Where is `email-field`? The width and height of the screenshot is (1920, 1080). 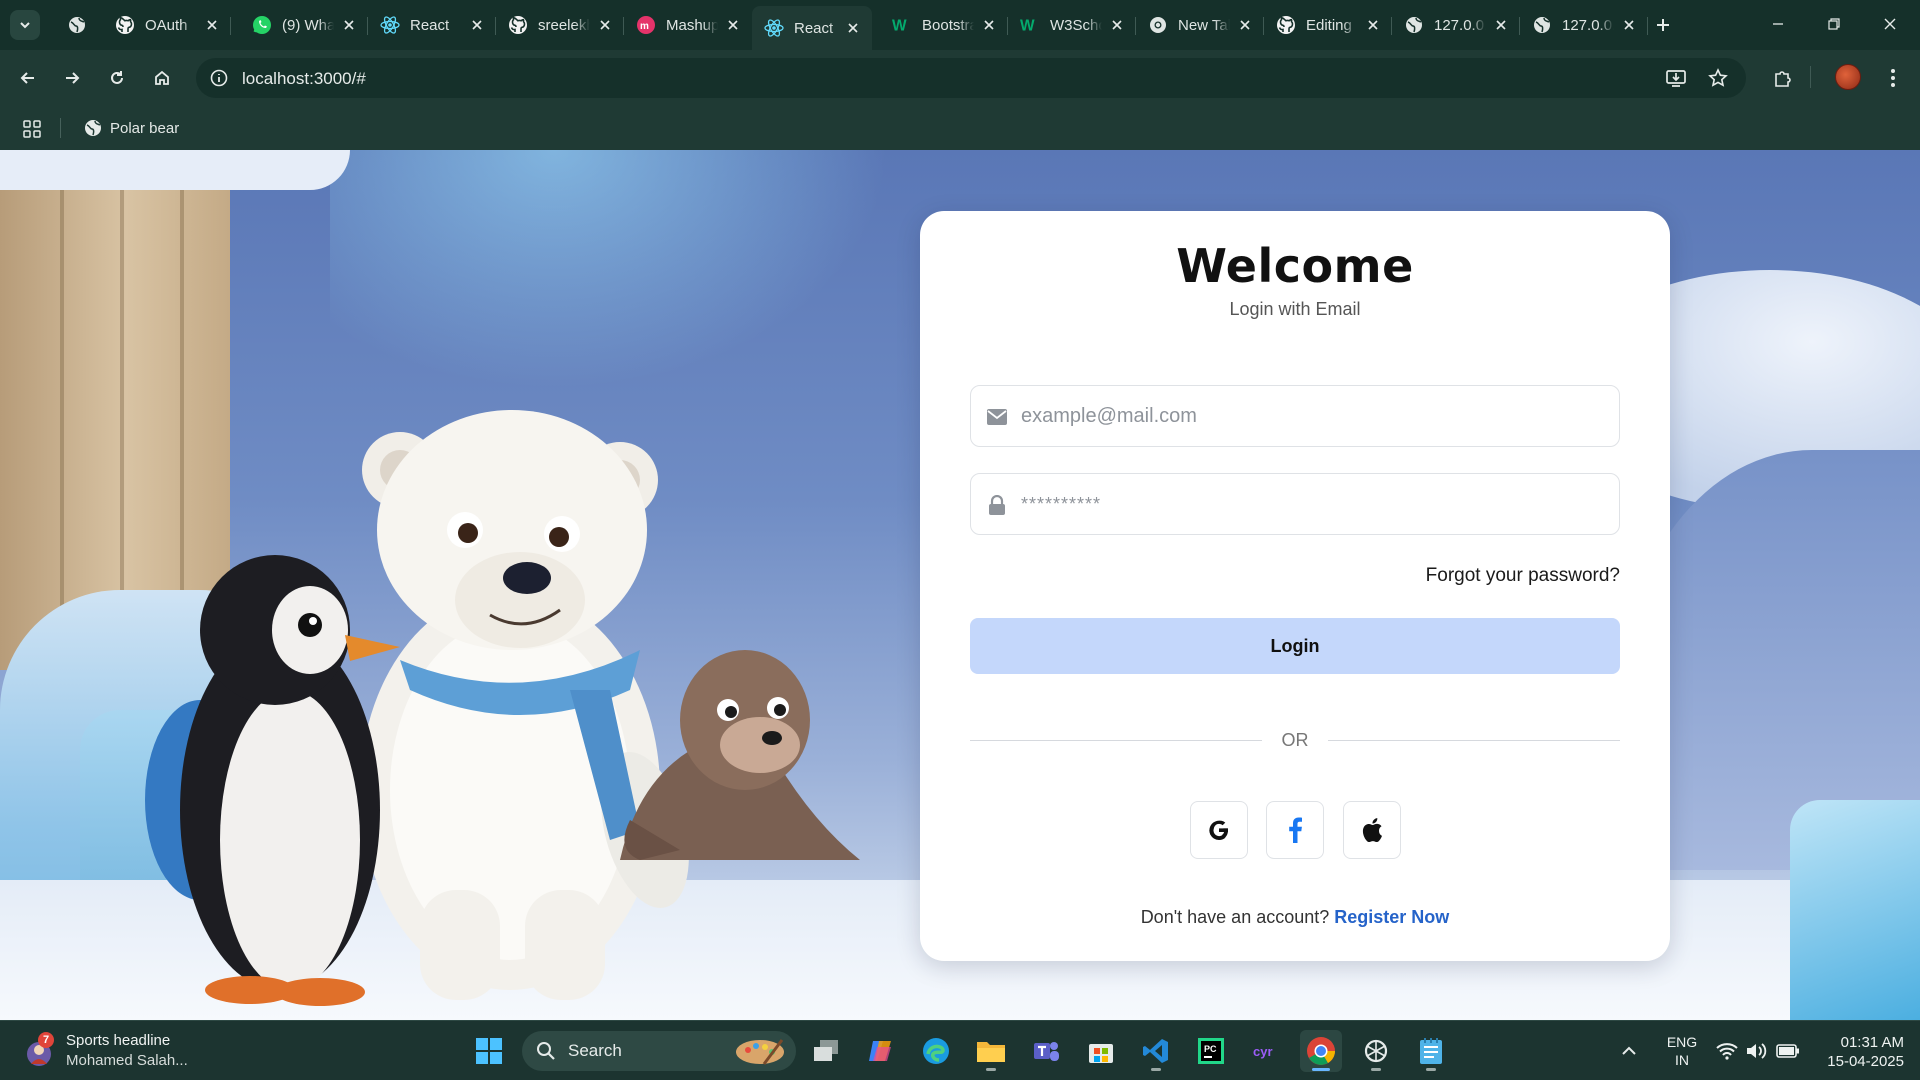
email-field is located at coordinates (1295, 416).